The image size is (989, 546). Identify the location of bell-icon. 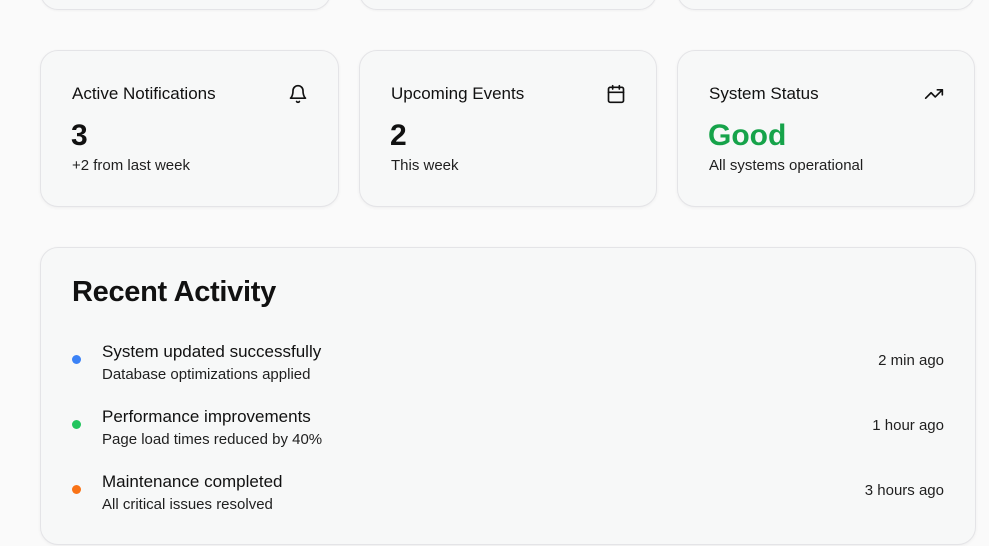
(298, 94).